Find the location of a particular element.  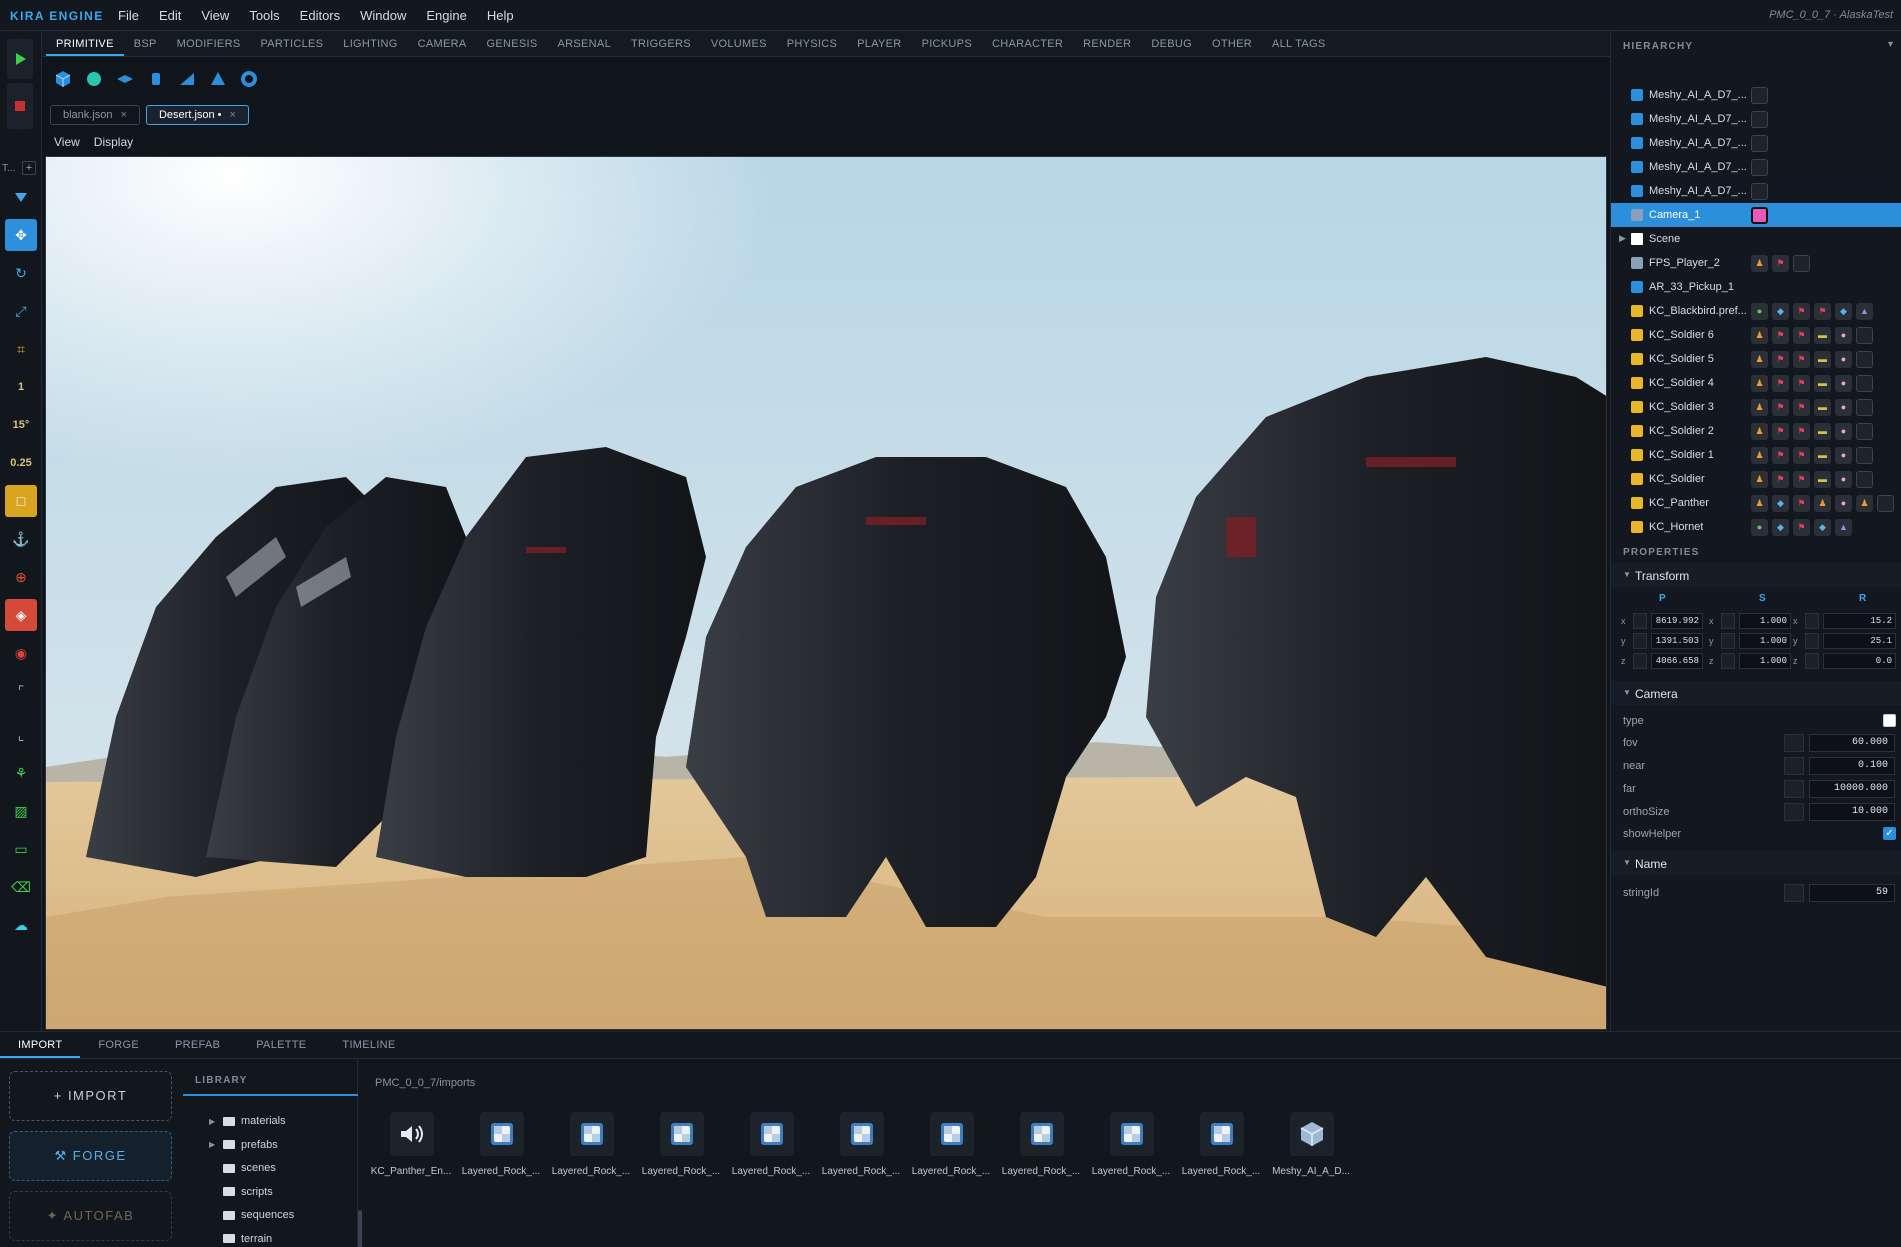

import-button: + IMPORT is located at coordinates (90, 1096).